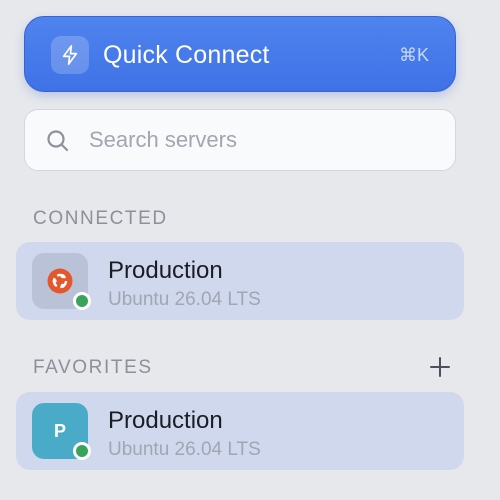  I want to click on search-icon, so click(58, 141).